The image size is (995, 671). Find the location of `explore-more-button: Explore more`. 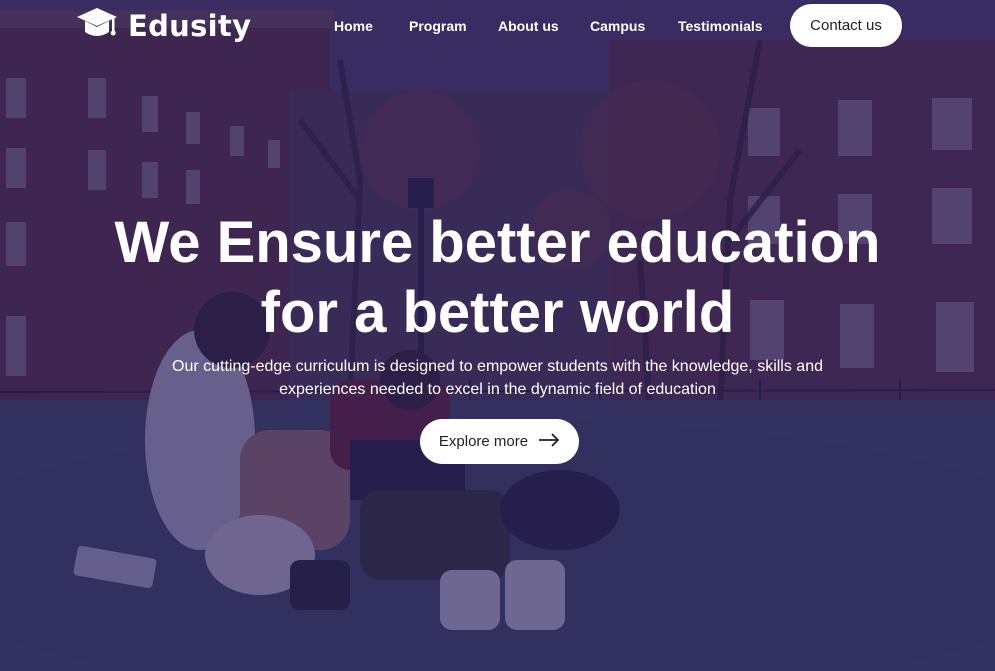

explore-more-button: Explore more is located at coordinates (499, 441).